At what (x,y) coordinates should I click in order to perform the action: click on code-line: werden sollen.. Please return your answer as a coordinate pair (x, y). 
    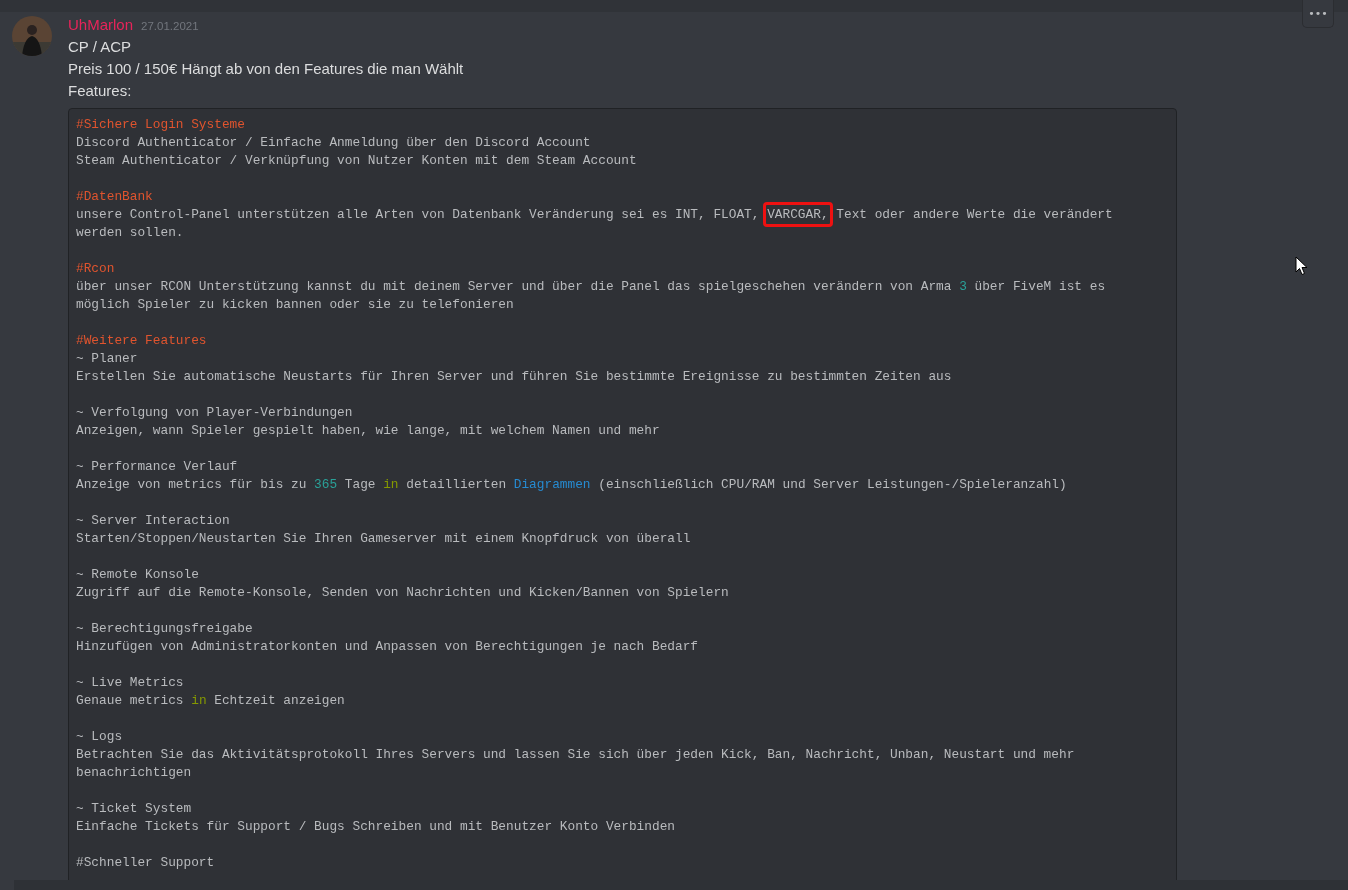
    Looking at the image, I should click on (130, 233).